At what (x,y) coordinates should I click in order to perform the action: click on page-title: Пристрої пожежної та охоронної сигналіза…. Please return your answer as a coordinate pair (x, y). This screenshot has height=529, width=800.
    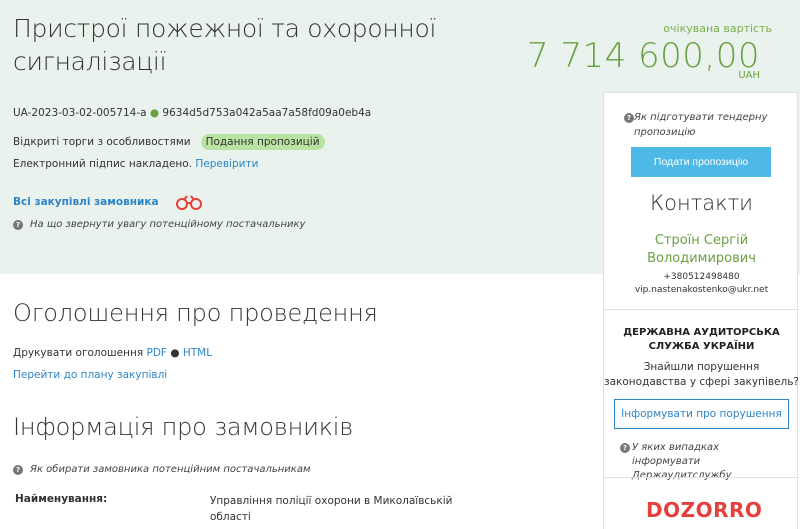
    Looking at the image, I should click on (225, 45).